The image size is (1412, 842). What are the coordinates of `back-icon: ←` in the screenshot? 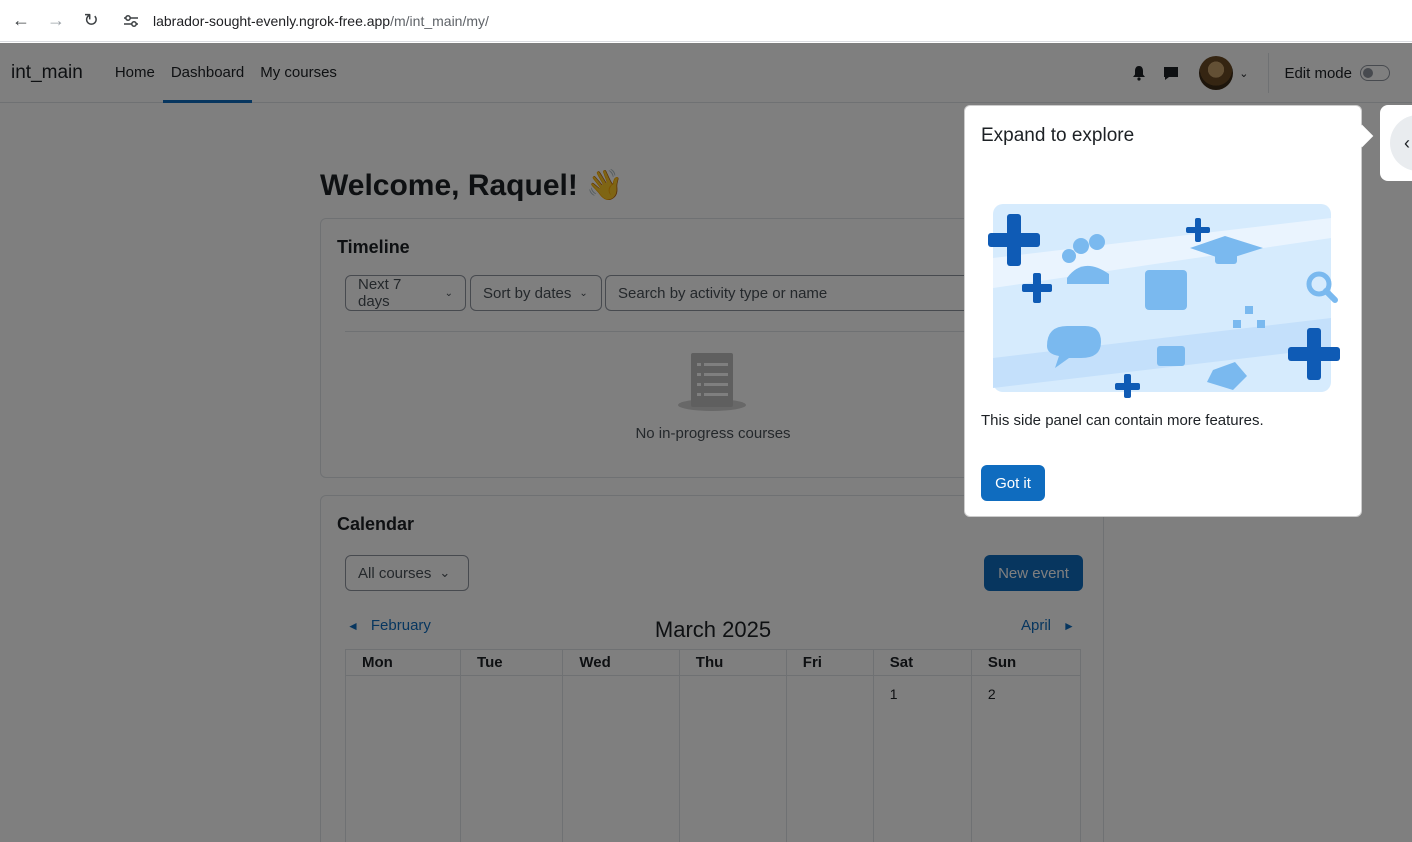 It's located at (21, 21).